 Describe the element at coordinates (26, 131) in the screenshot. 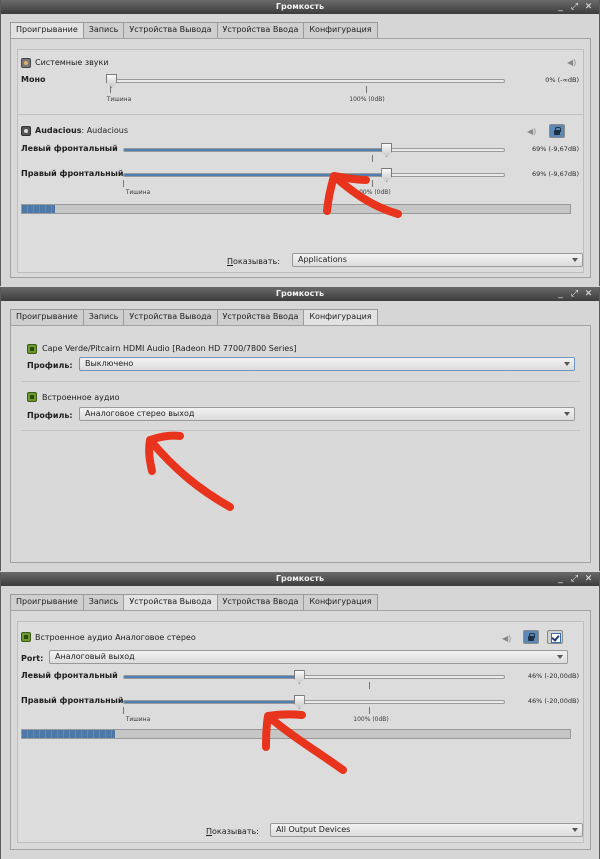

I see `audacious-icon` at that location.